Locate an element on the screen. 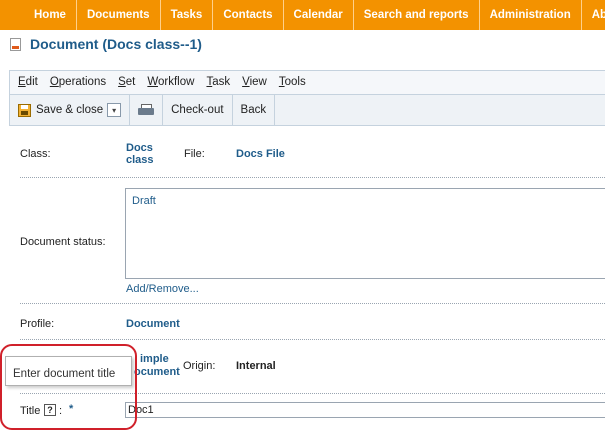 The height and width of the screenshot is (431, 605). checkout-button: Check-out is located at coordinates (198, 110).